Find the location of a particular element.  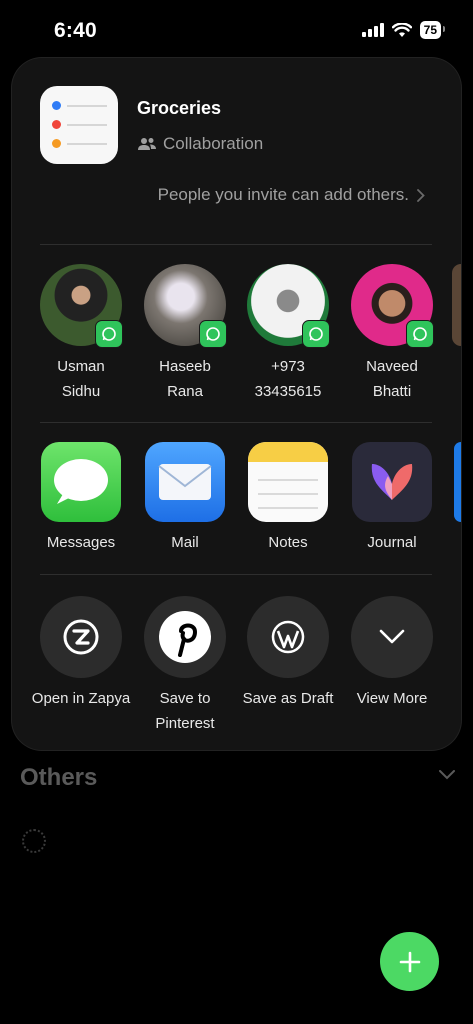

mail-icon is located at coordinates (185, 482).